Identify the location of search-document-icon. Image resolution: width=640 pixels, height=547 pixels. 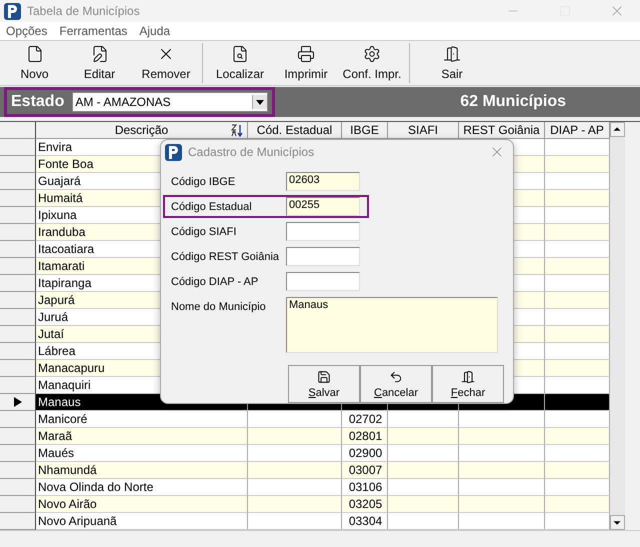
(240, 53).